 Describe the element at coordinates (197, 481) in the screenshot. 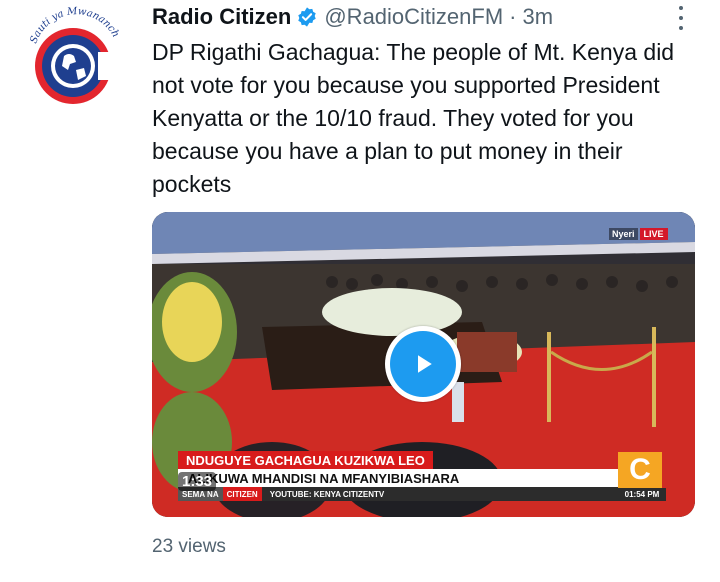

I see `video-duration: 1:33` at that location.